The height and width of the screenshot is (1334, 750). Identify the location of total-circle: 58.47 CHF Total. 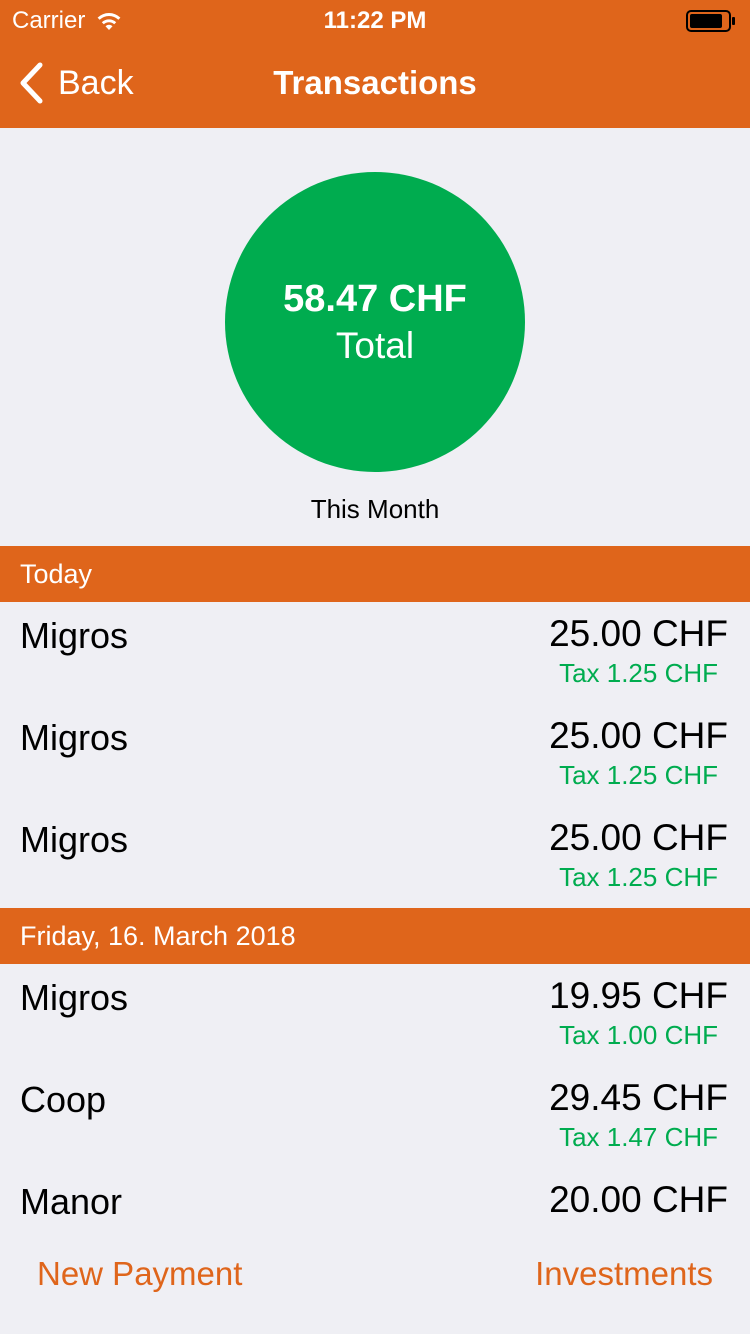
(375, 322).